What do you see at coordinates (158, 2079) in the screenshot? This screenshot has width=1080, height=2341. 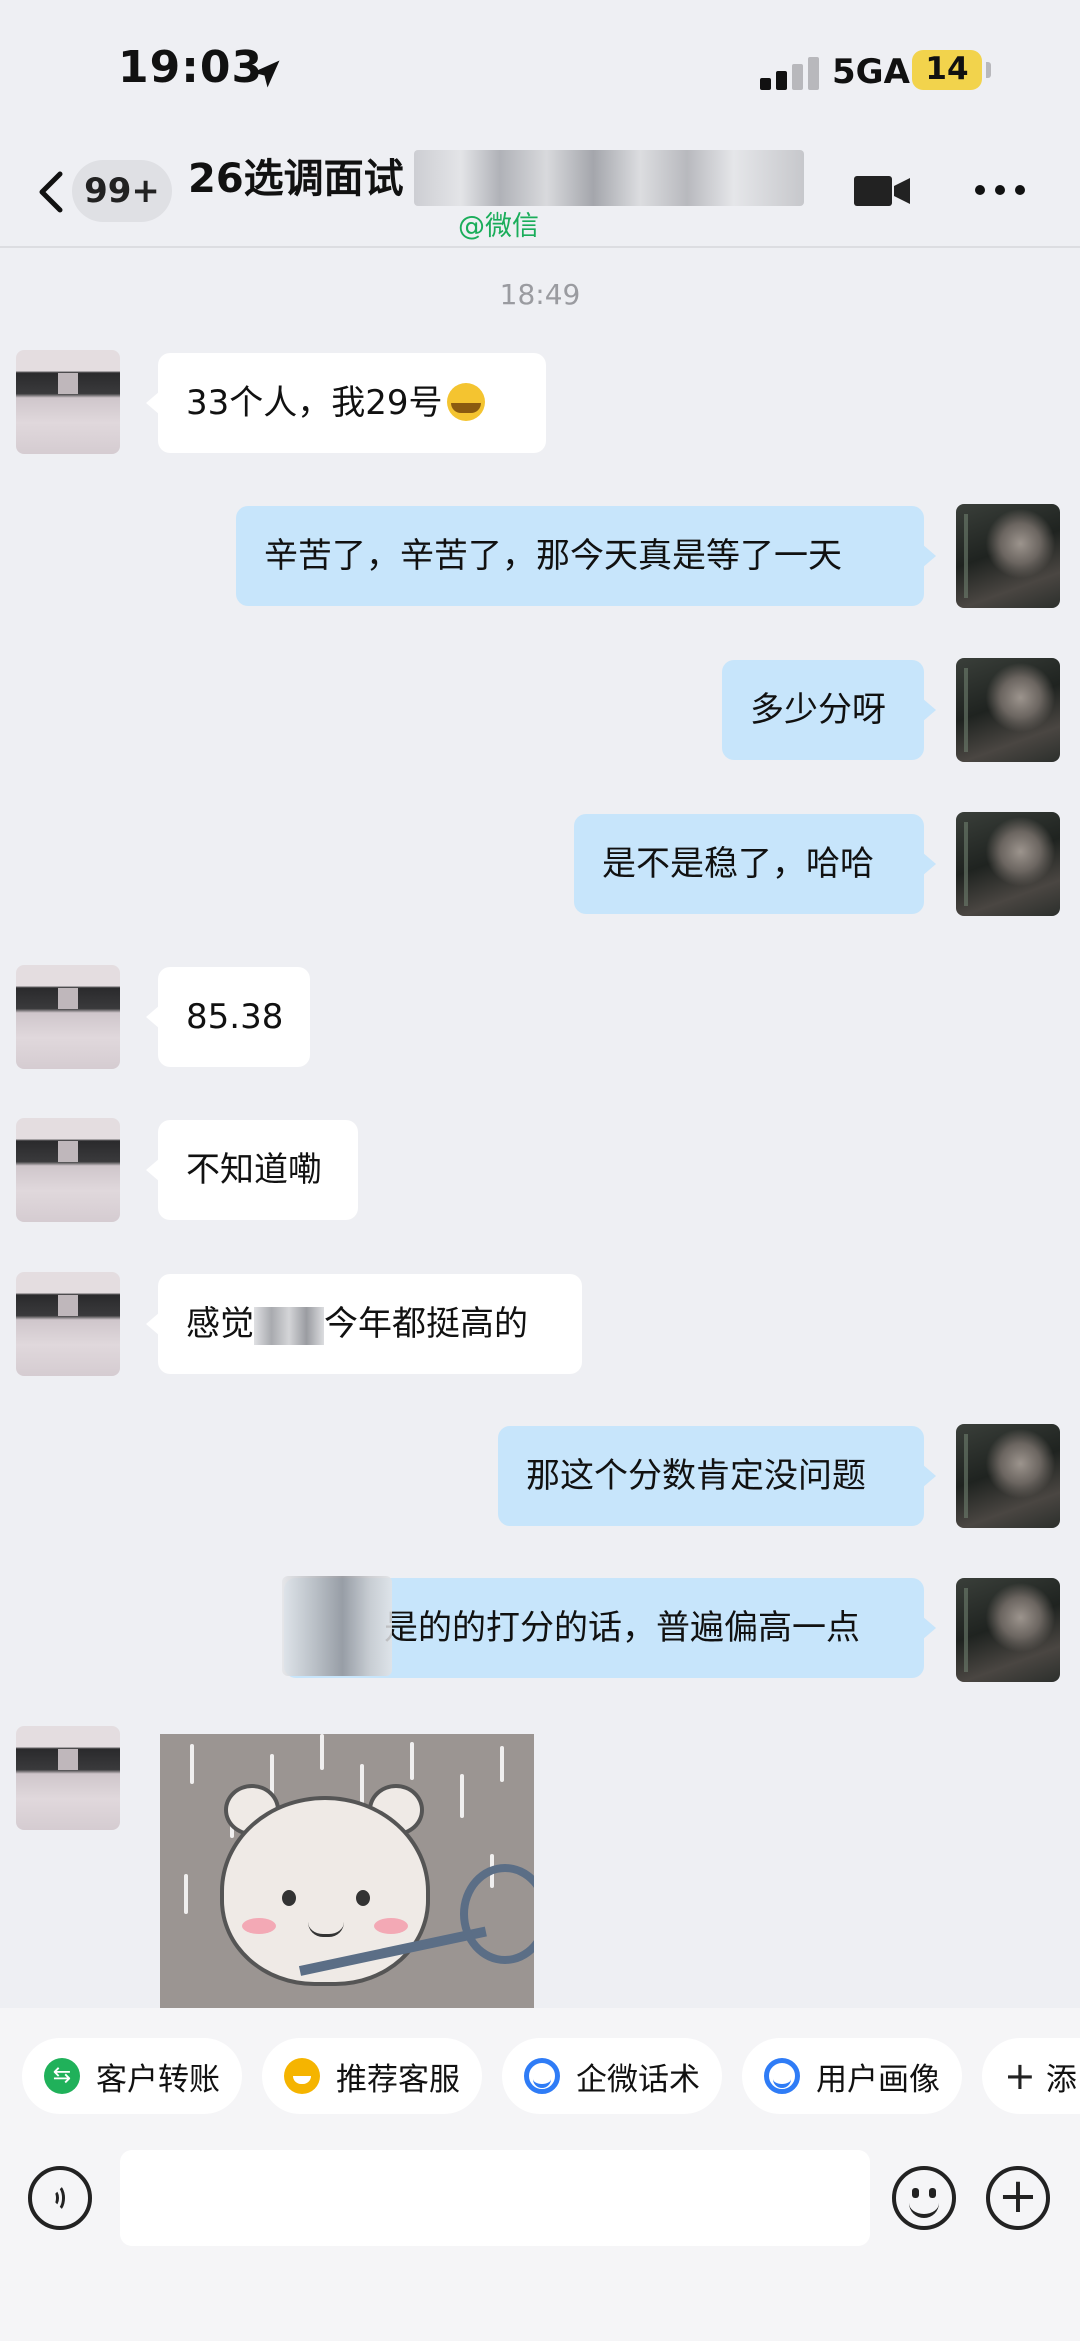 I see `chip-label: 客户转账` at bounding box center [158, 2079].